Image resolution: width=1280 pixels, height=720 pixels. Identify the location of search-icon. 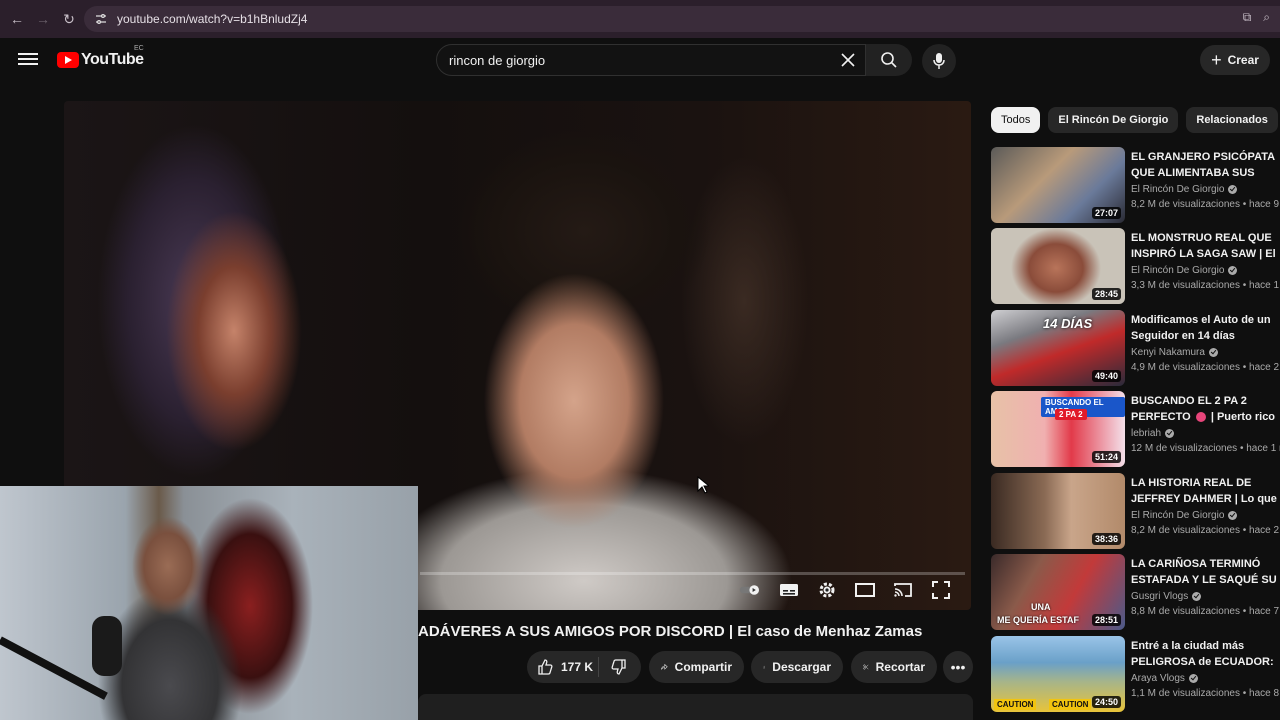
(889, 60).